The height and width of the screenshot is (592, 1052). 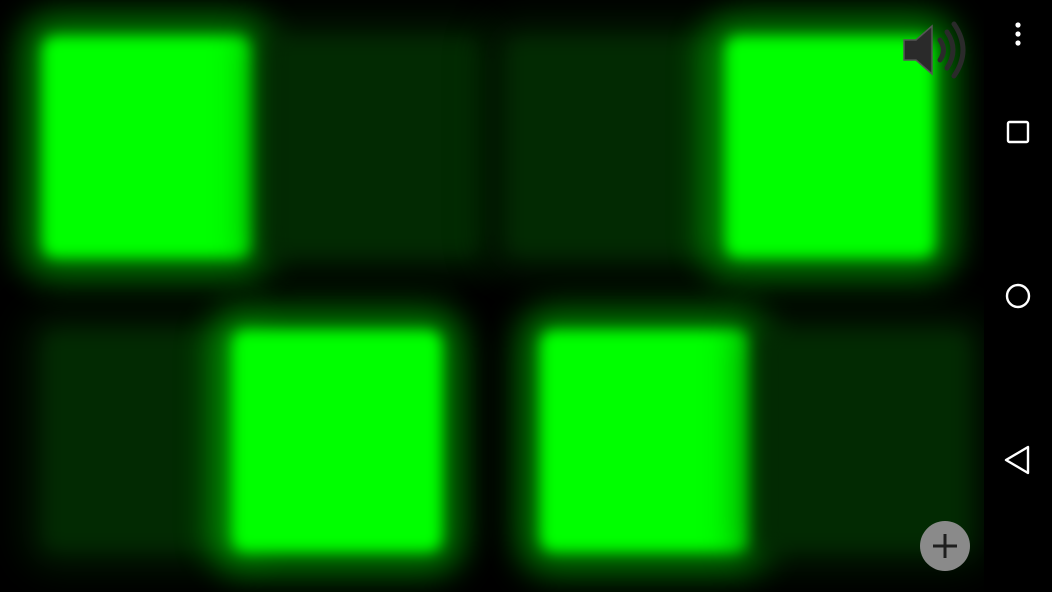 I want to click on more-options-button, so click(x=1018, y=34).